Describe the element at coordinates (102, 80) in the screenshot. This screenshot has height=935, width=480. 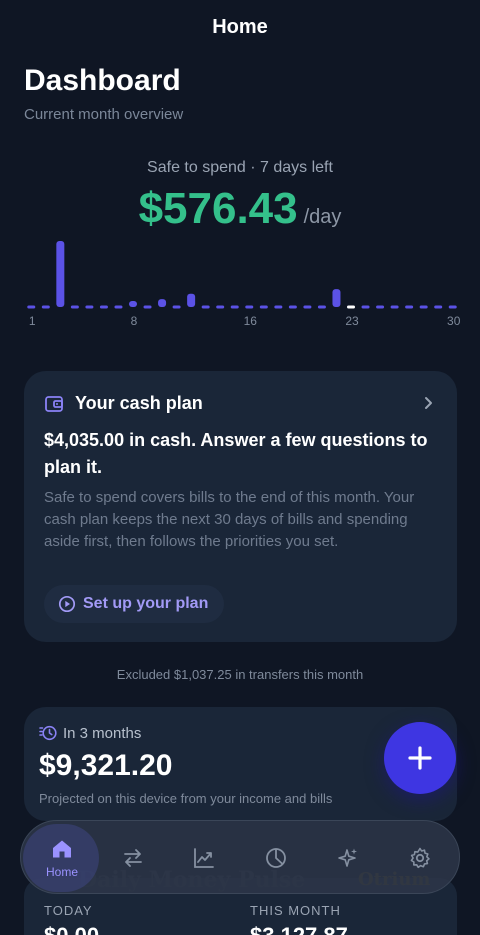
I see `page-title: Dashboard` at that location.